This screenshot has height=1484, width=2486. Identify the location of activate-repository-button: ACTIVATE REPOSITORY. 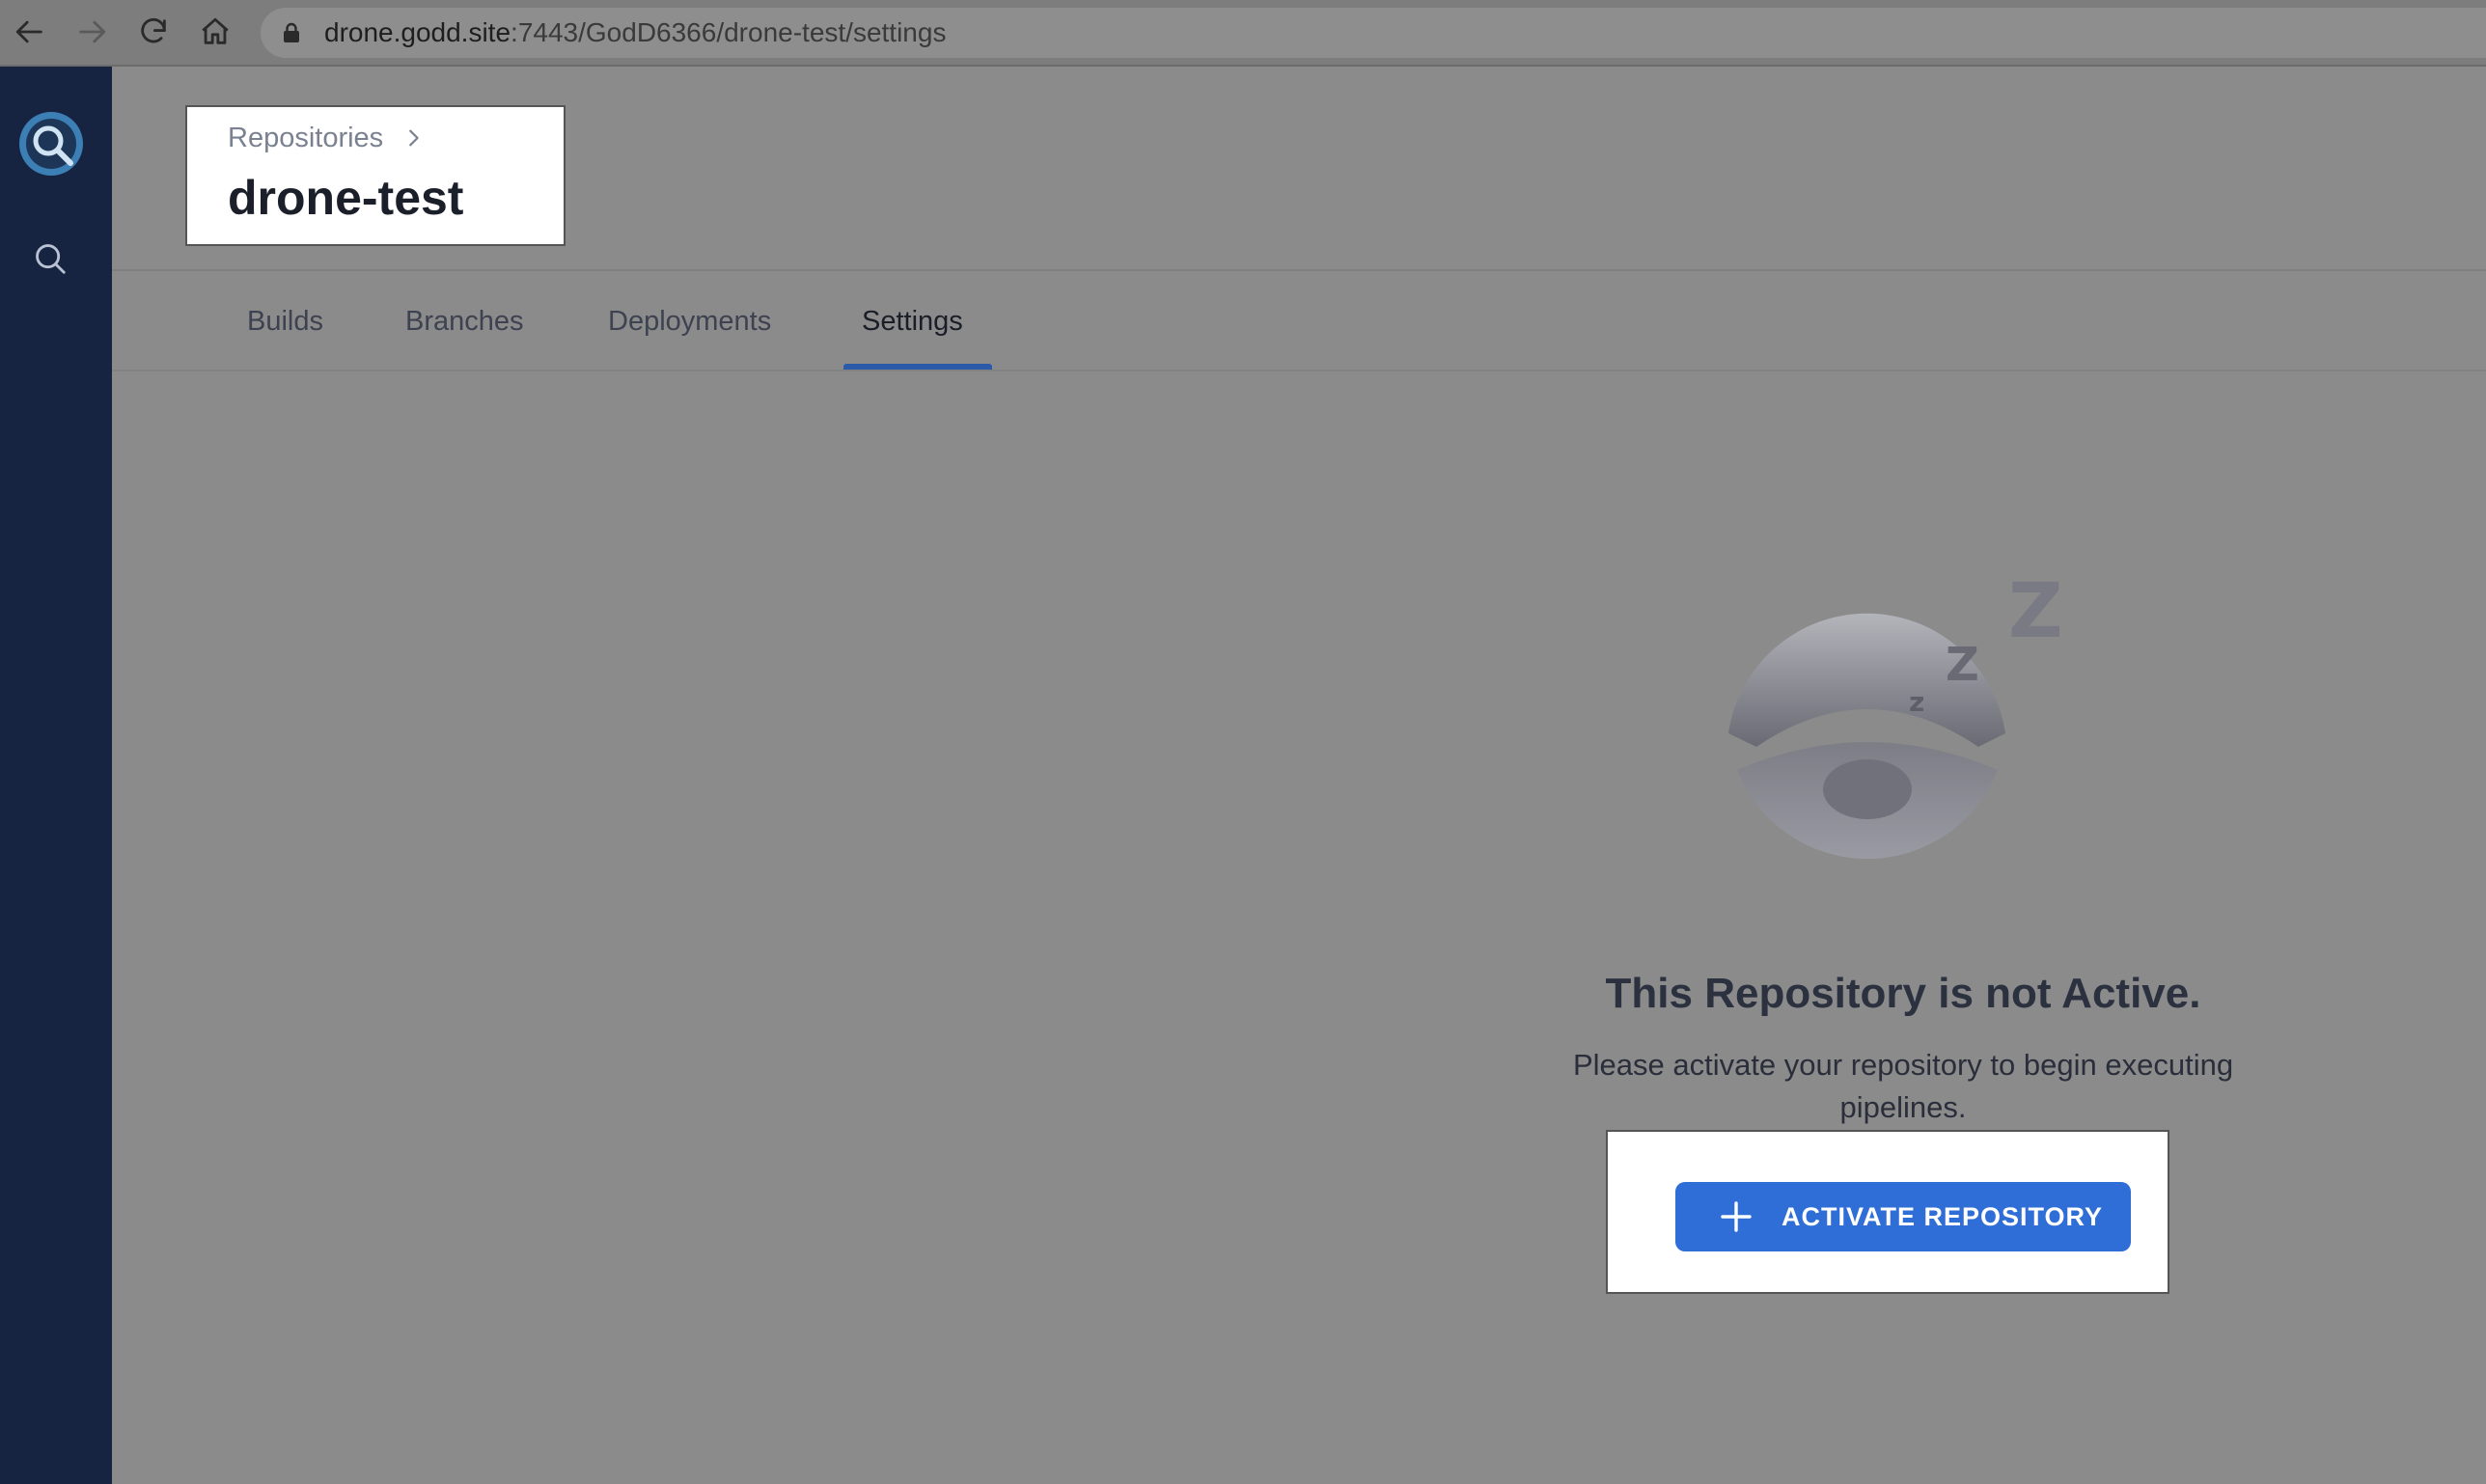
(1903, 1216).